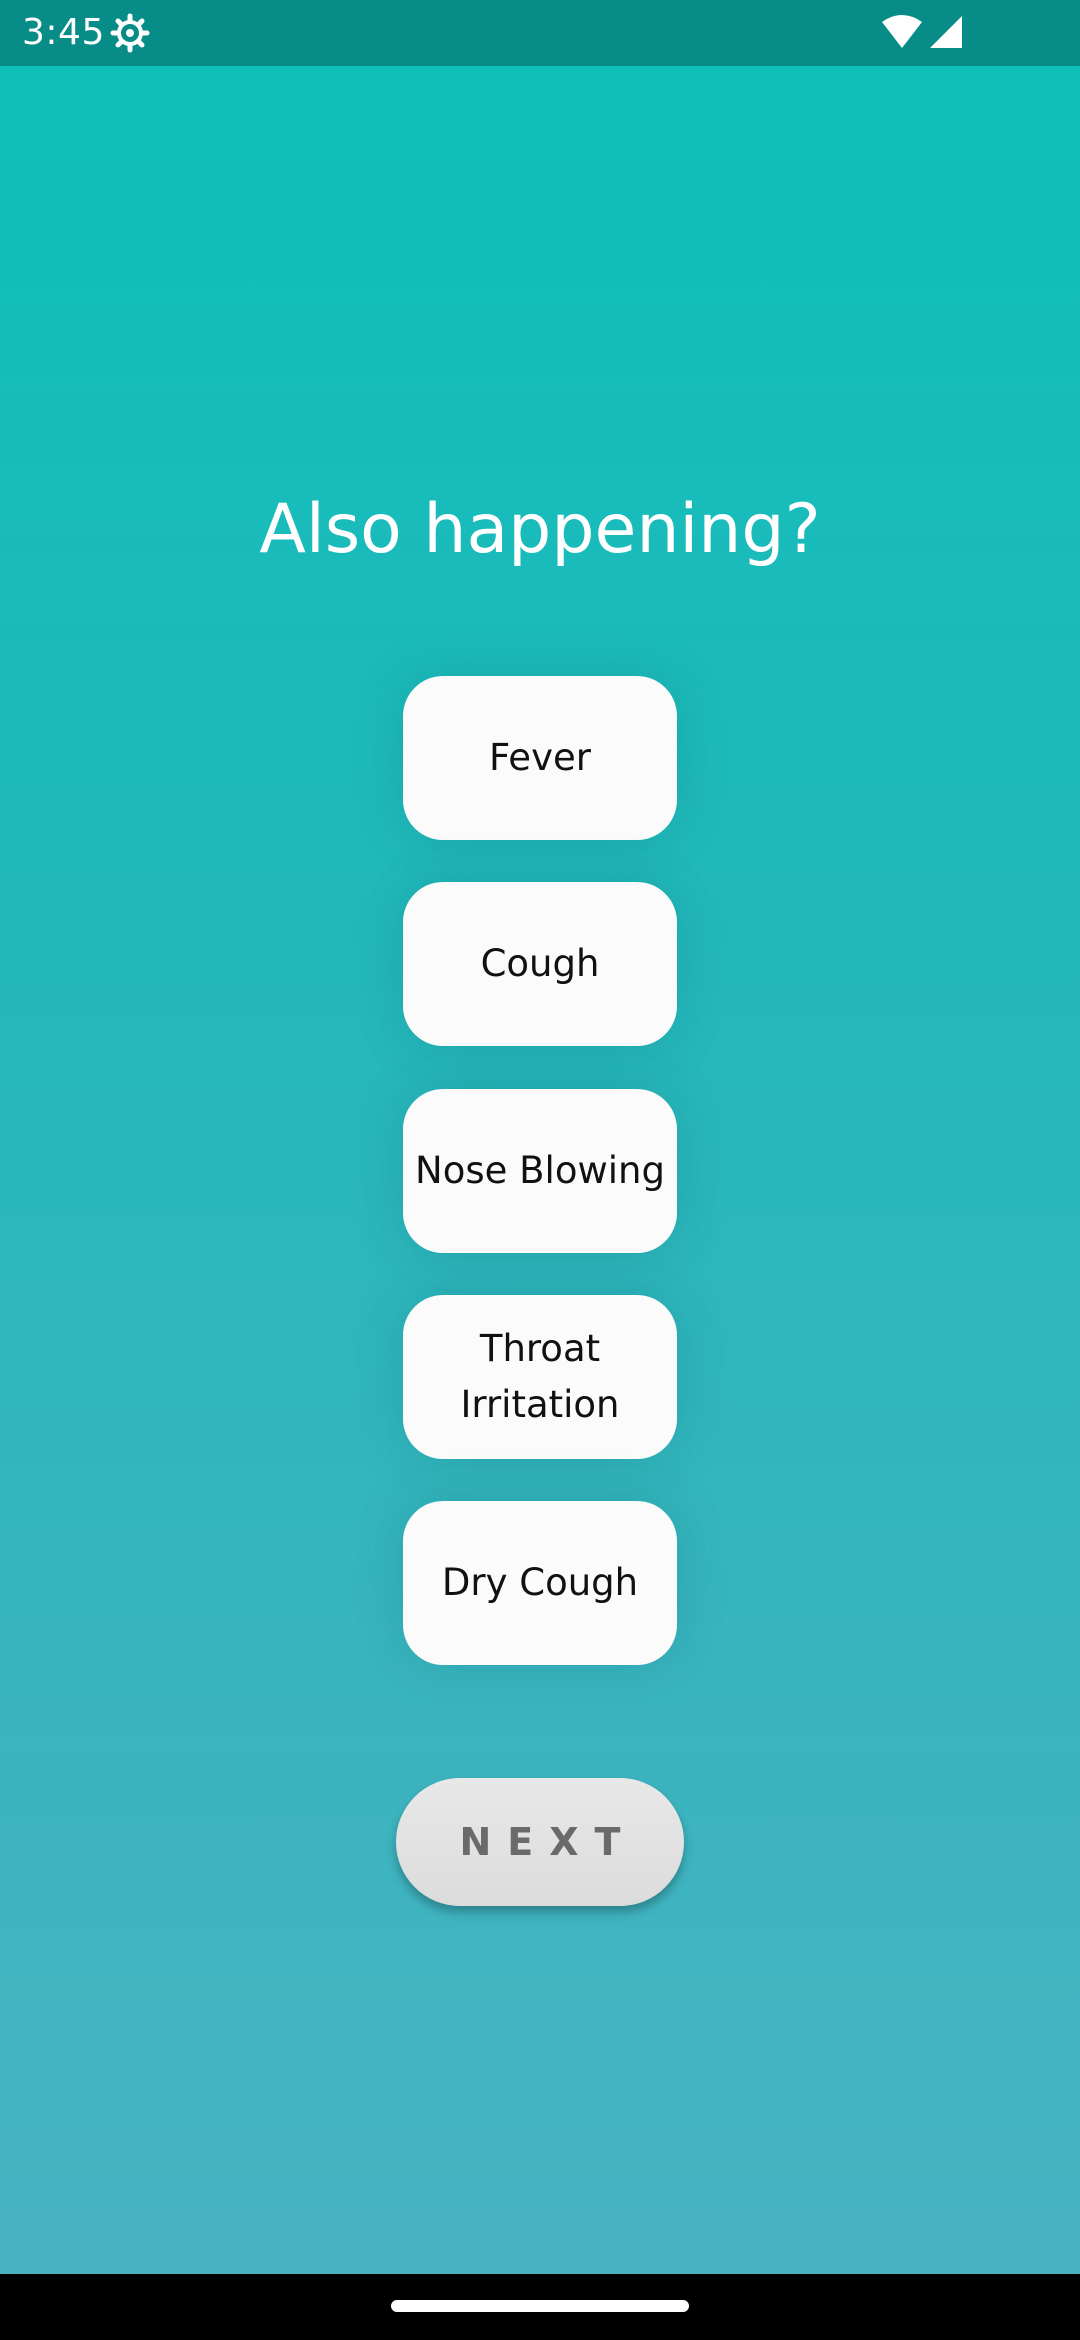  I want to click on option-label: Cough, so click(540, 963).